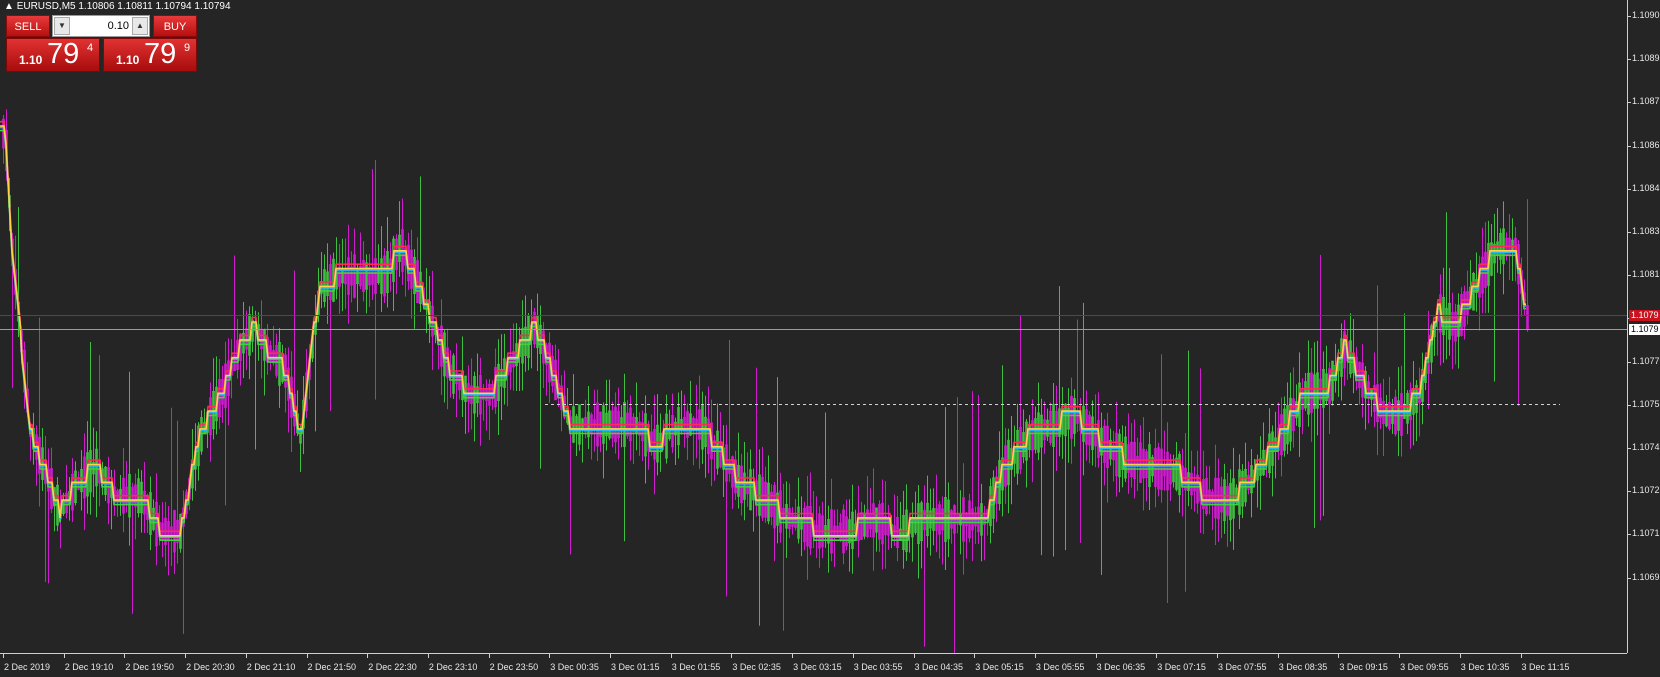 This screenshot has width=1660, height=677. Describe the element at coordinates (140, 26) in the screenshot. I see `lot-increase-arrow-icon: ▲` at that location.